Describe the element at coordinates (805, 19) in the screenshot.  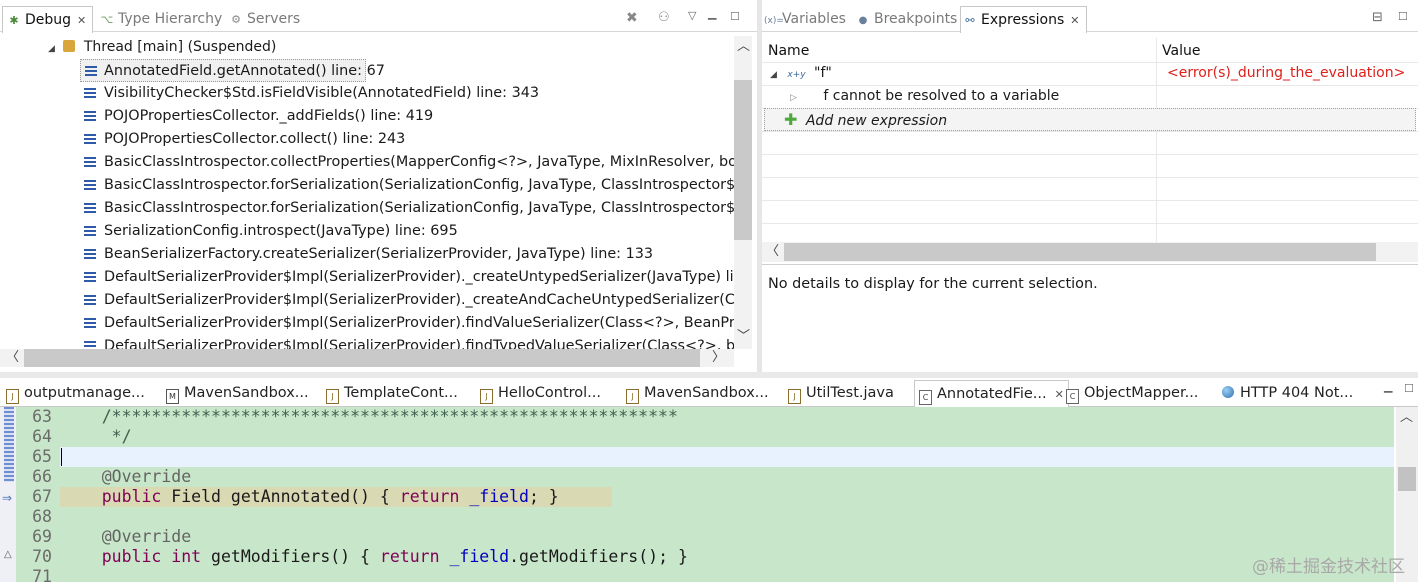
I see `tab-variables: (x)=Variables` at that location.